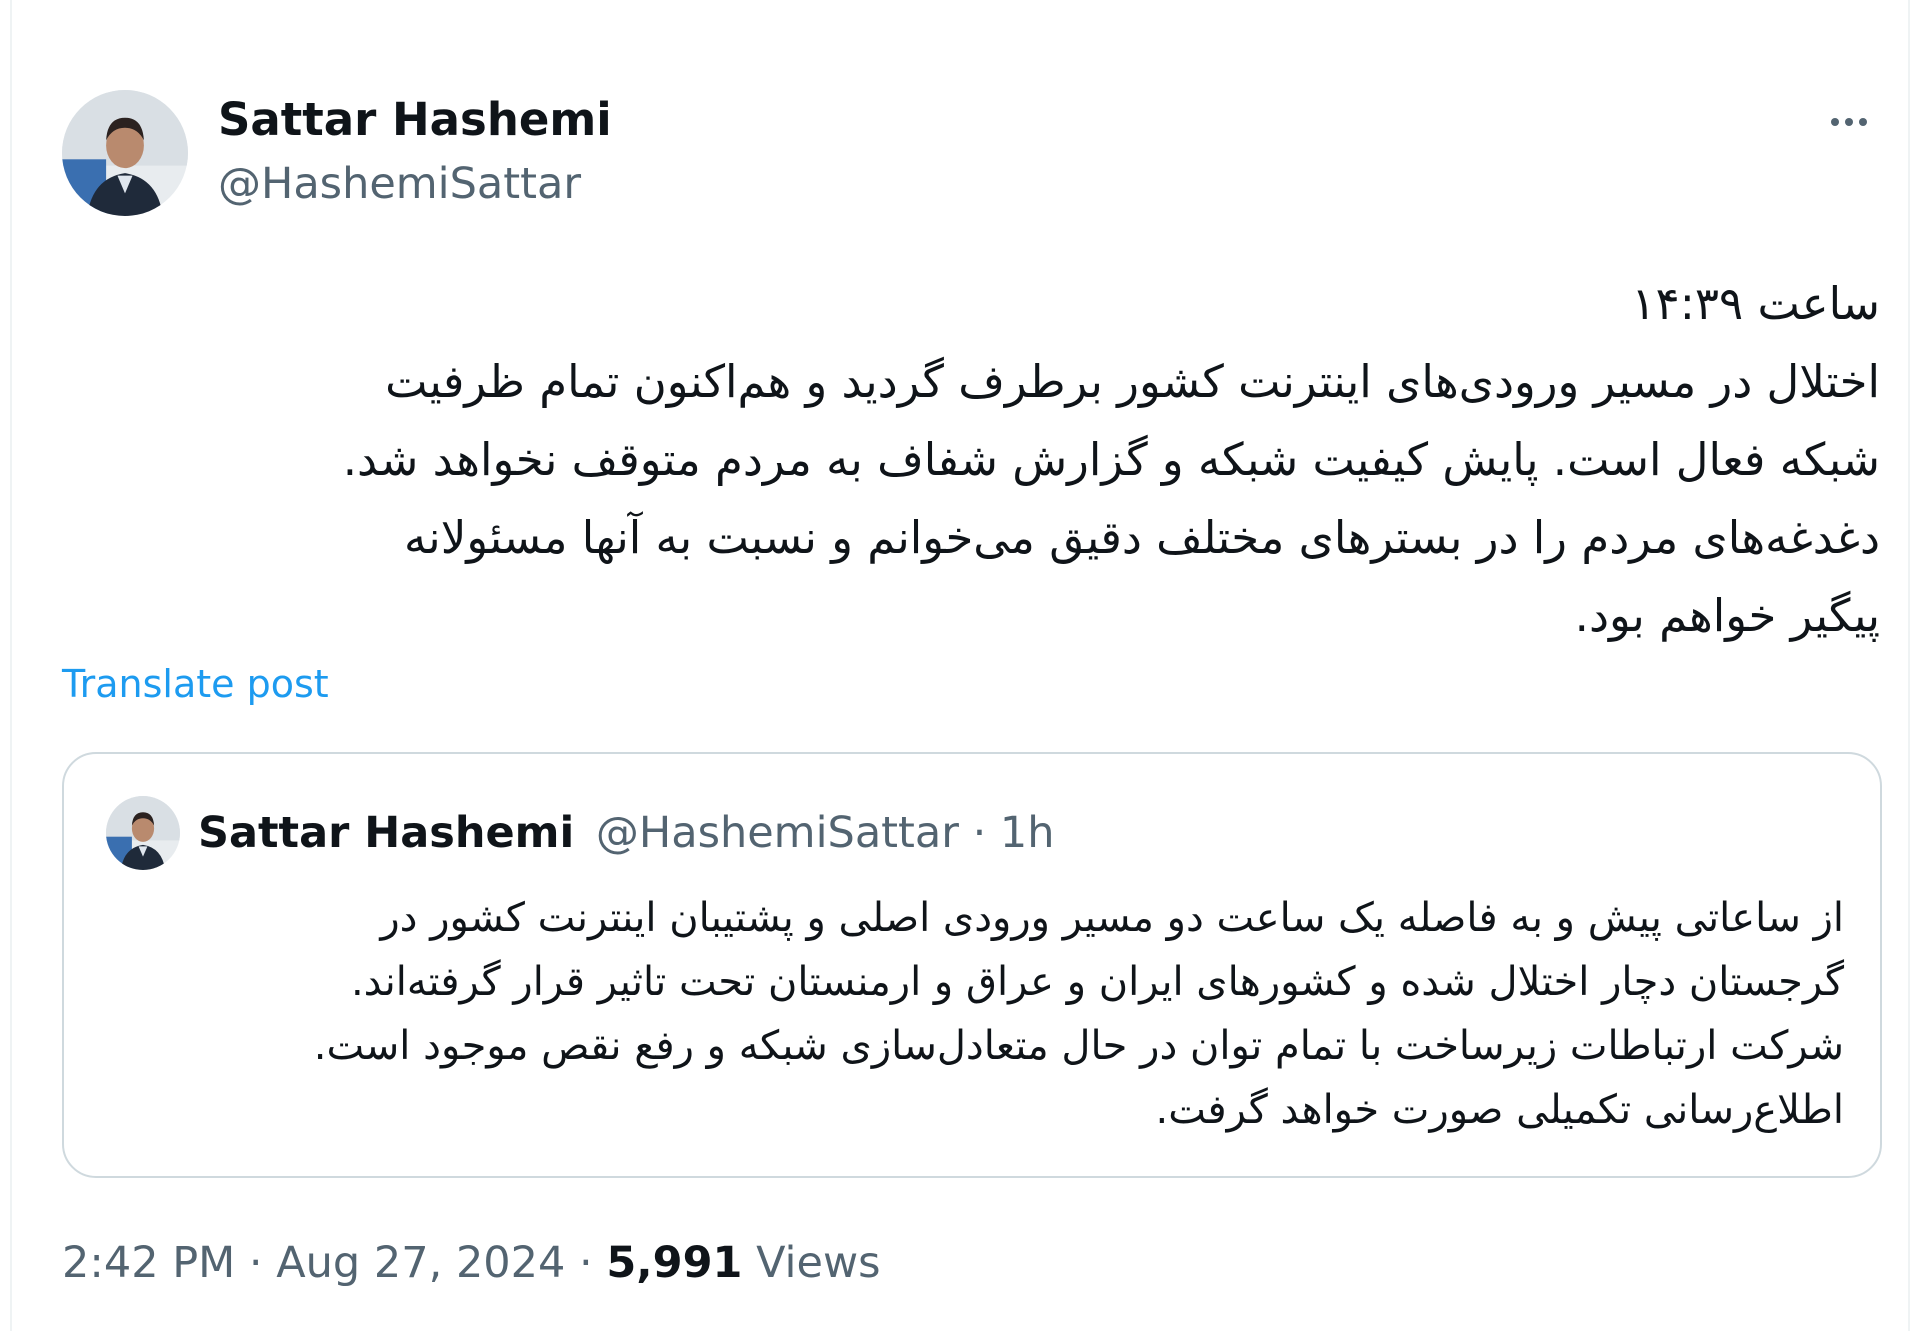 The width and height of the screenshot is (1920, 1331). I want to click on quote-header: Sattar Hashemi @HashemiSattar · 1h, so click(626, 833).